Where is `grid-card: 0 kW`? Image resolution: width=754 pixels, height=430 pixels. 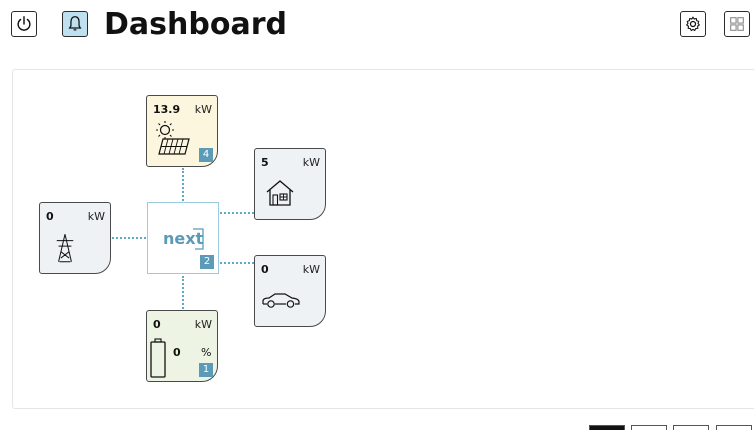 grid-card: 0 kW is located at coordinates (75, 238).